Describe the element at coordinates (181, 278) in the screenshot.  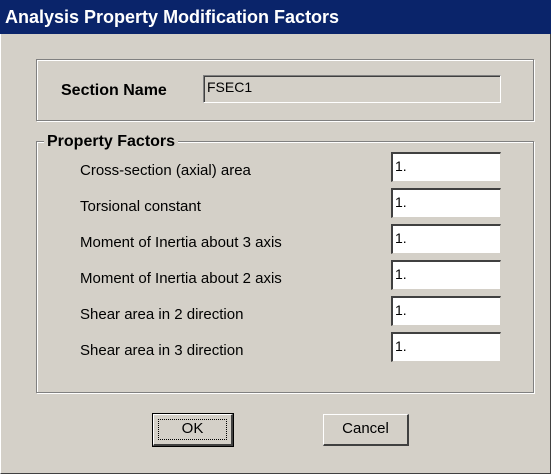
I see `moment-inertia-2-label: Moment of Inertia about 2 axis` at that location.